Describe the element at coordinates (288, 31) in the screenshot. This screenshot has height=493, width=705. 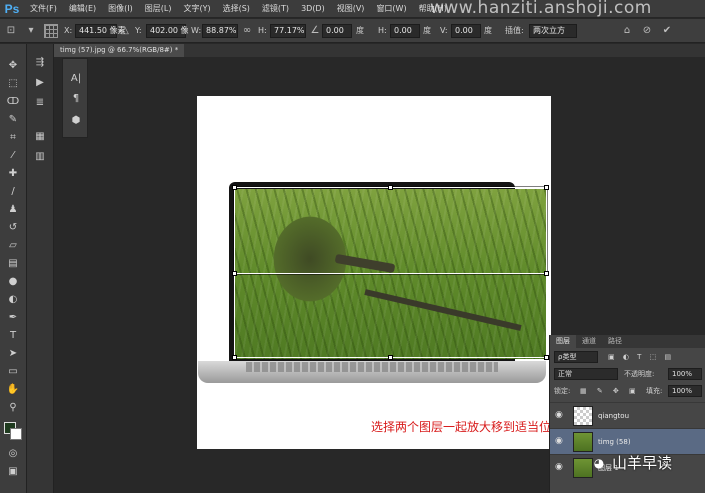
I see `height-field: 77.17%` at that location.